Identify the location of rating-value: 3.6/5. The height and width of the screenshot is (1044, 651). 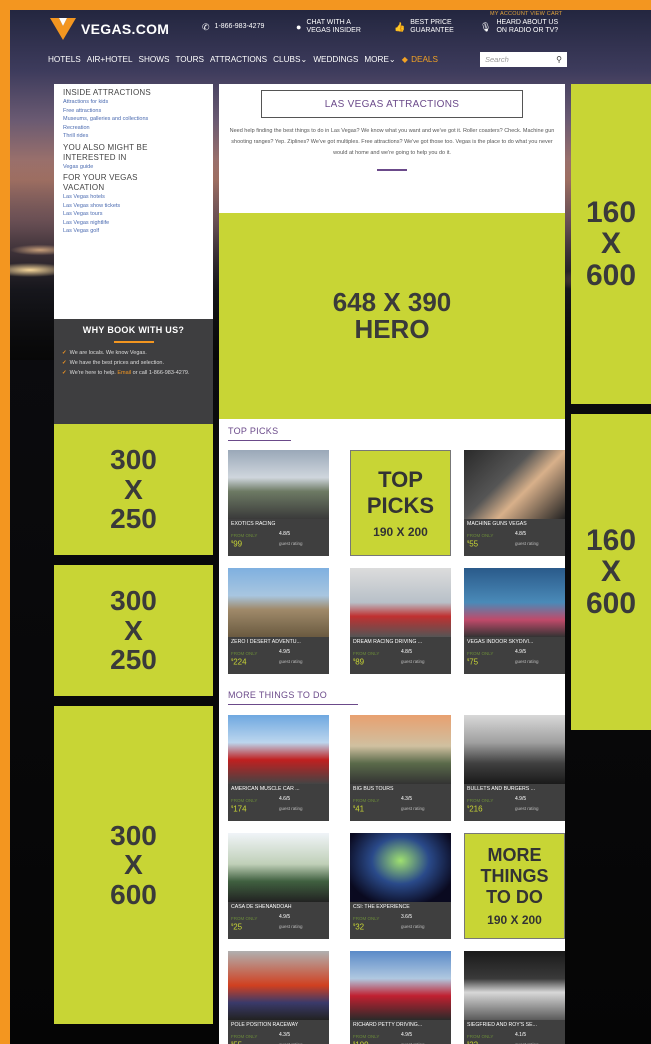
(407, 917).